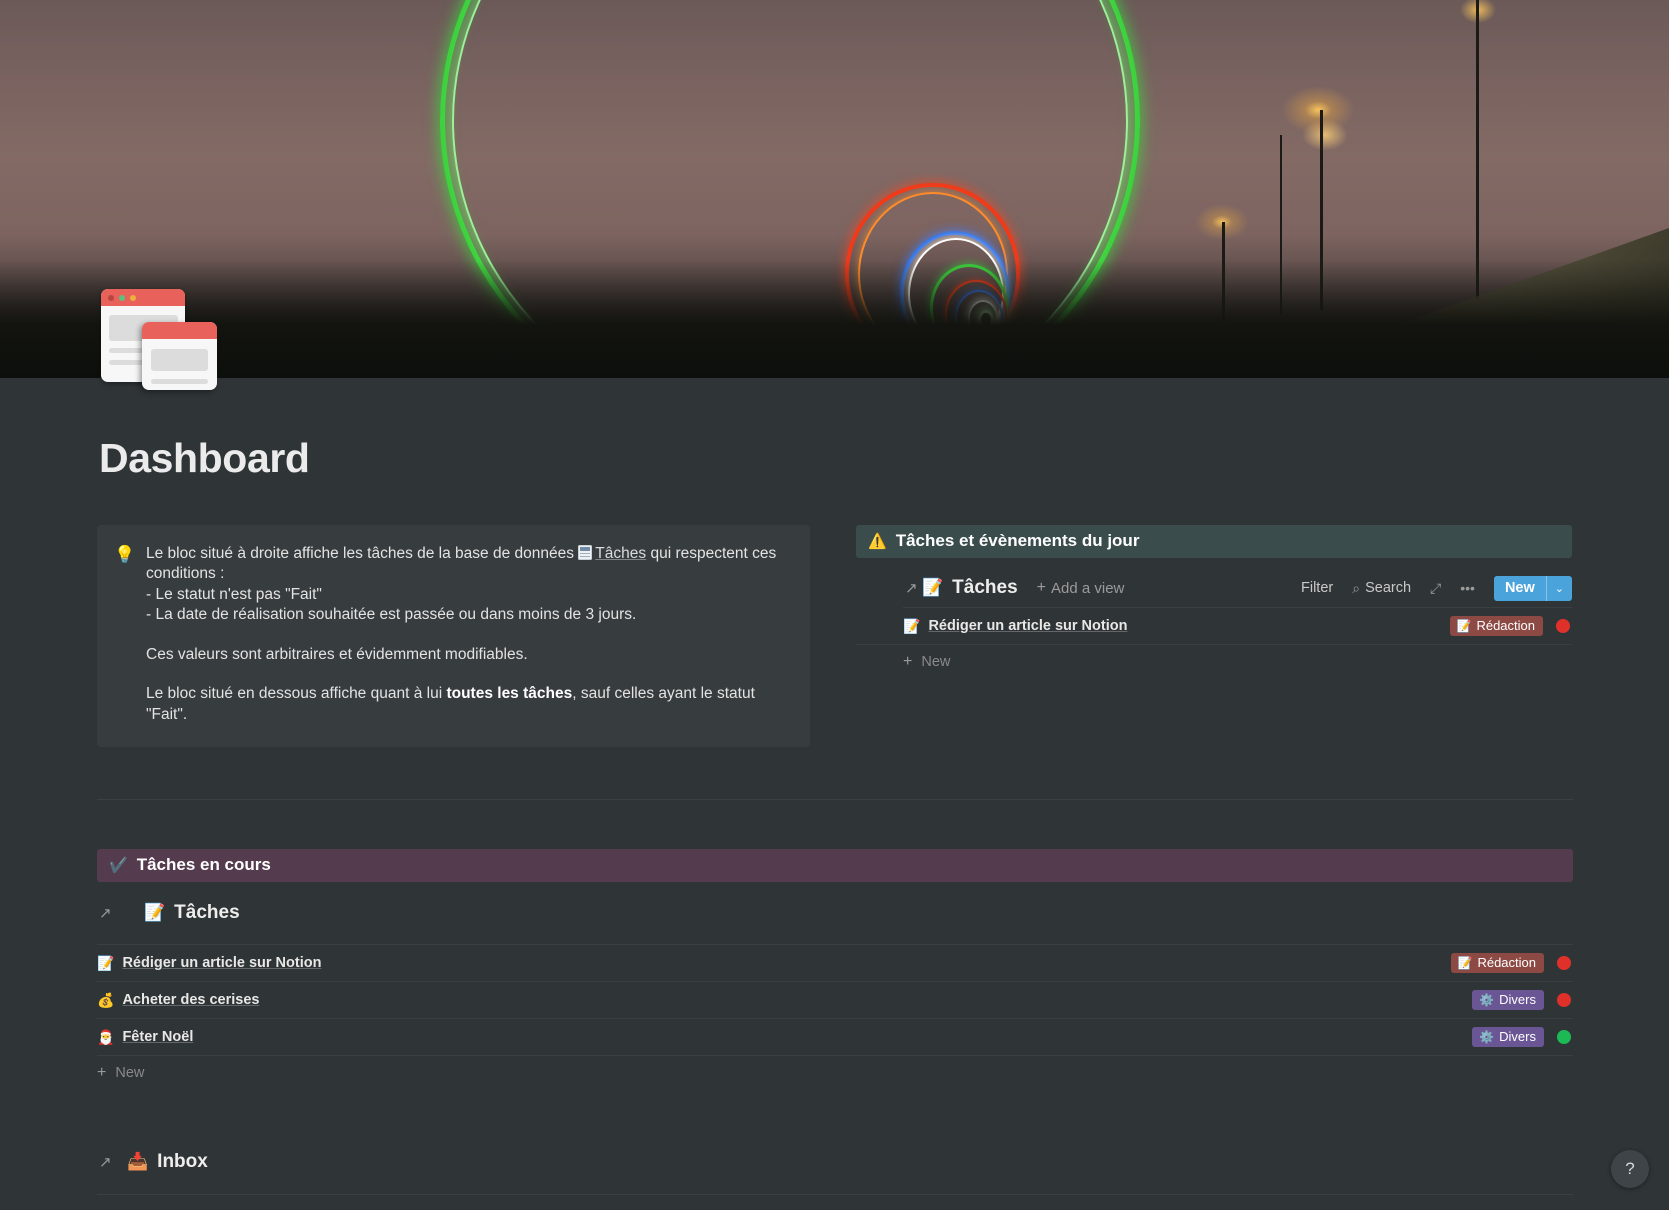  I want to click on today-database-name: Tâches, so click(985, 587).